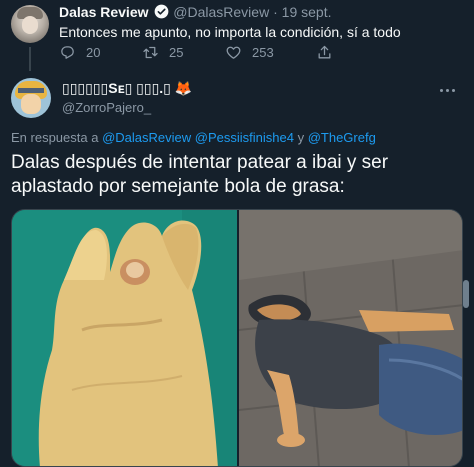 The image size is (474, 467). What do you see at coordinates (79, 52) in the screenshot?
I see `reply-button: 20` at bounding box center [79, 52].